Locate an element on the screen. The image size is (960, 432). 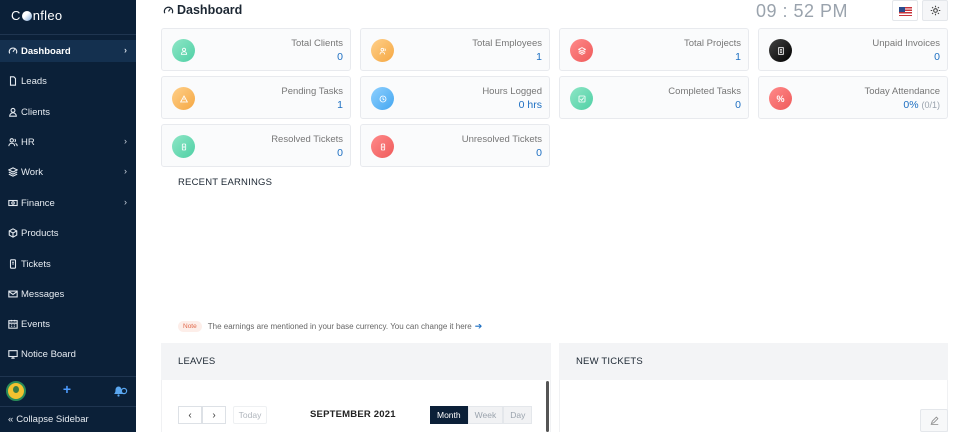
dashboard-icon is located at coordinates (12, 51).